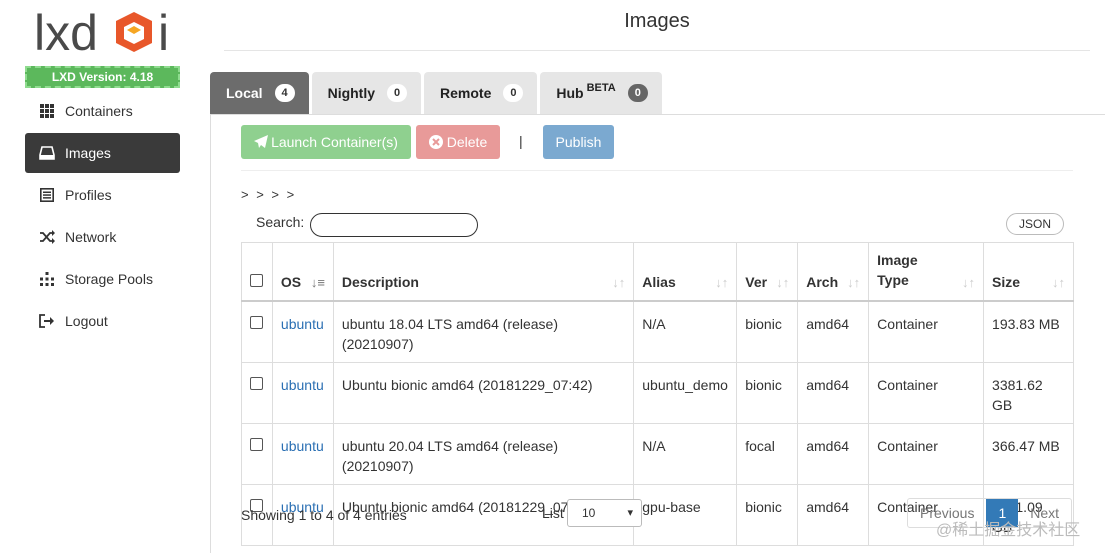 The image size is (1114, 553). What do you see at coordinates (466, 93) in the screenshot?
I see `tab-label: Remote` at bounding box center [466, 93].